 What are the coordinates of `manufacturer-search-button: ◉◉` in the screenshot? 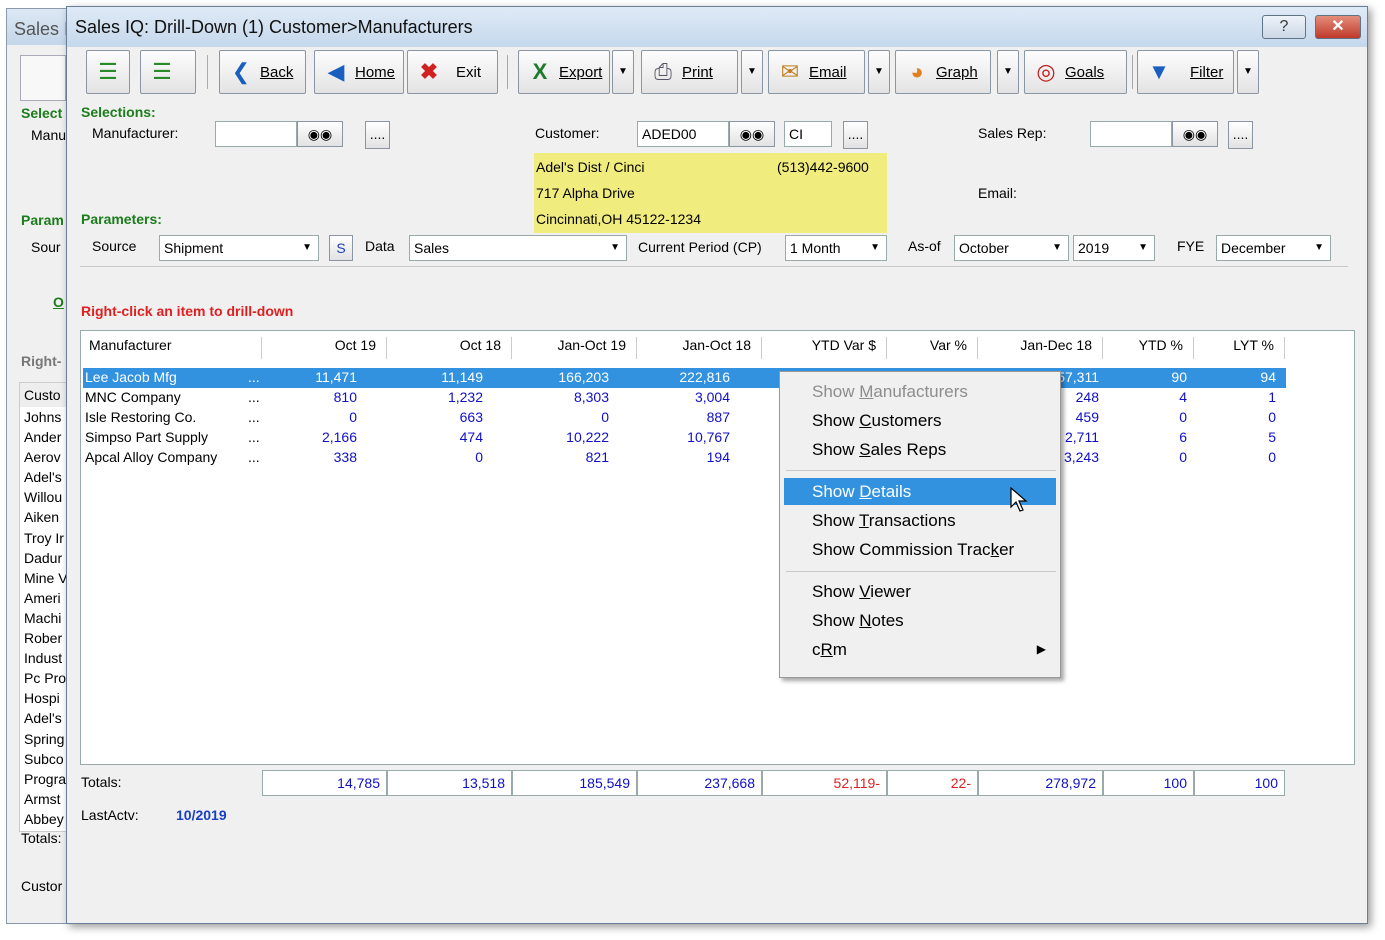 It's located at (320, 134).